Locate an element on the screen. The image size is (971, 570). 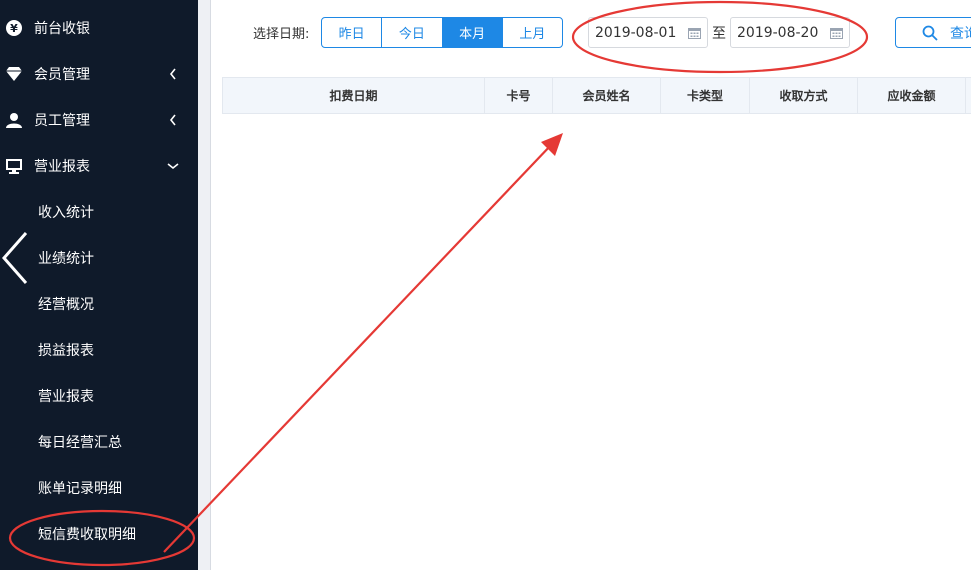
query-label: 查询 is located at coordinates (960, 33).